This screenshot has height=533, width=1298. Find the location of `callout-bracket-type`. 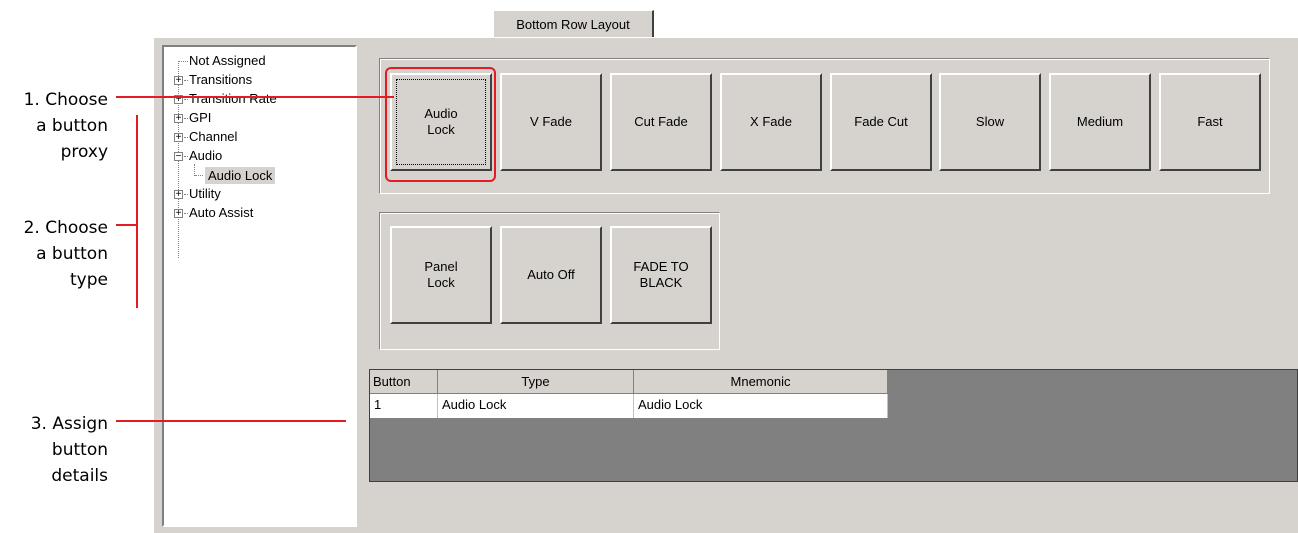

callout-bracket-type is located at coordinates (137, 211).